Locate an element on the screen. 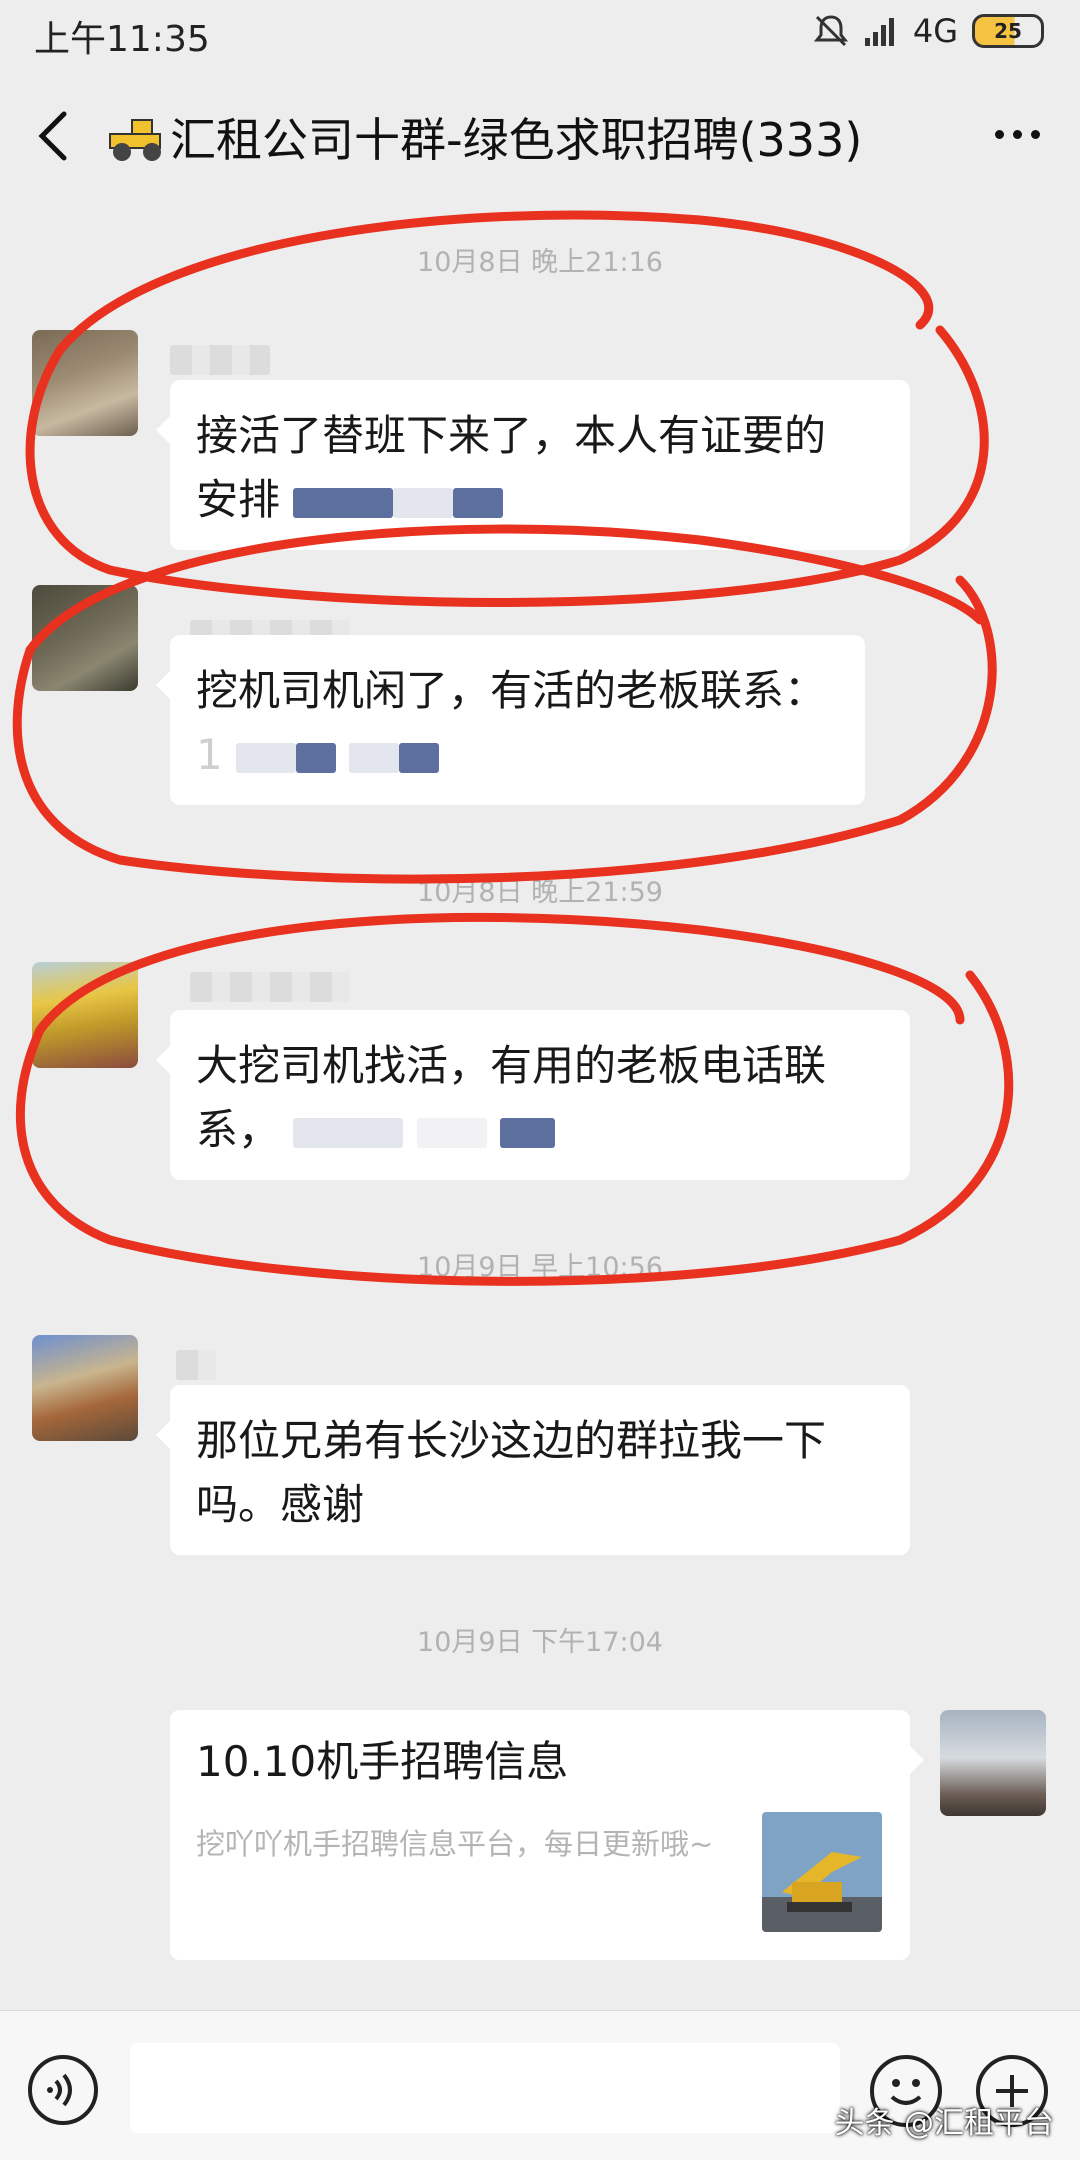 The height and width of the screenshot is (2160, 1080). message-text: 挖机司机闲了，有活的老板联系： is located at coordinates (511, 690).